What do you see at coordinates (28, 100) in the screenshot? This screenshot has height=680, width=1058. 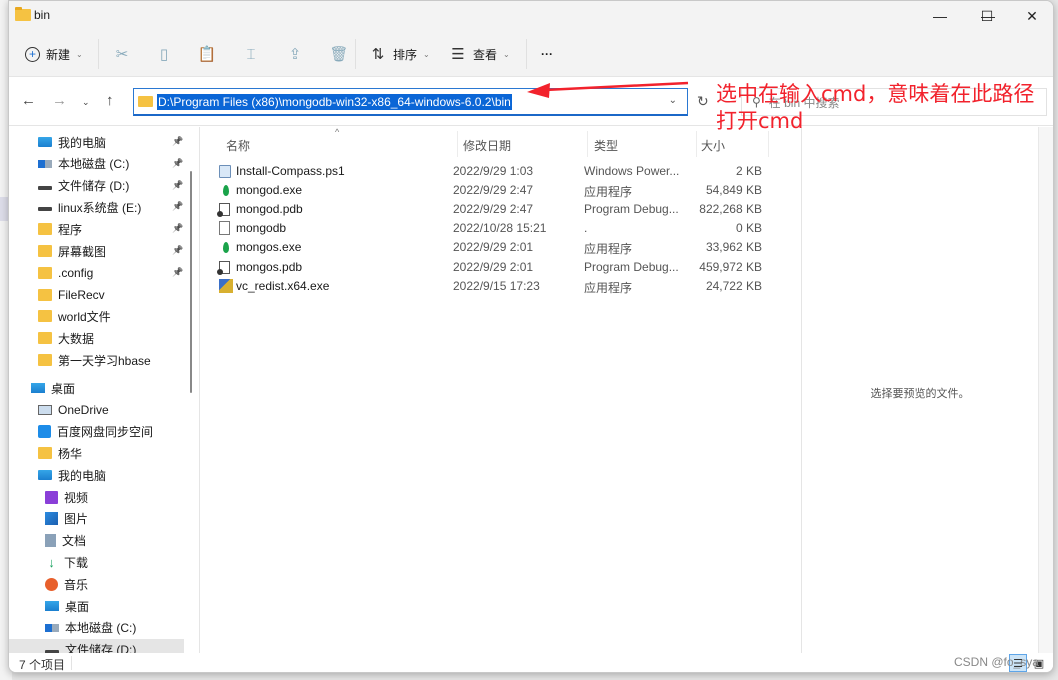 I see `back-arrow-icon: ←` at bounding box center [28, 100].